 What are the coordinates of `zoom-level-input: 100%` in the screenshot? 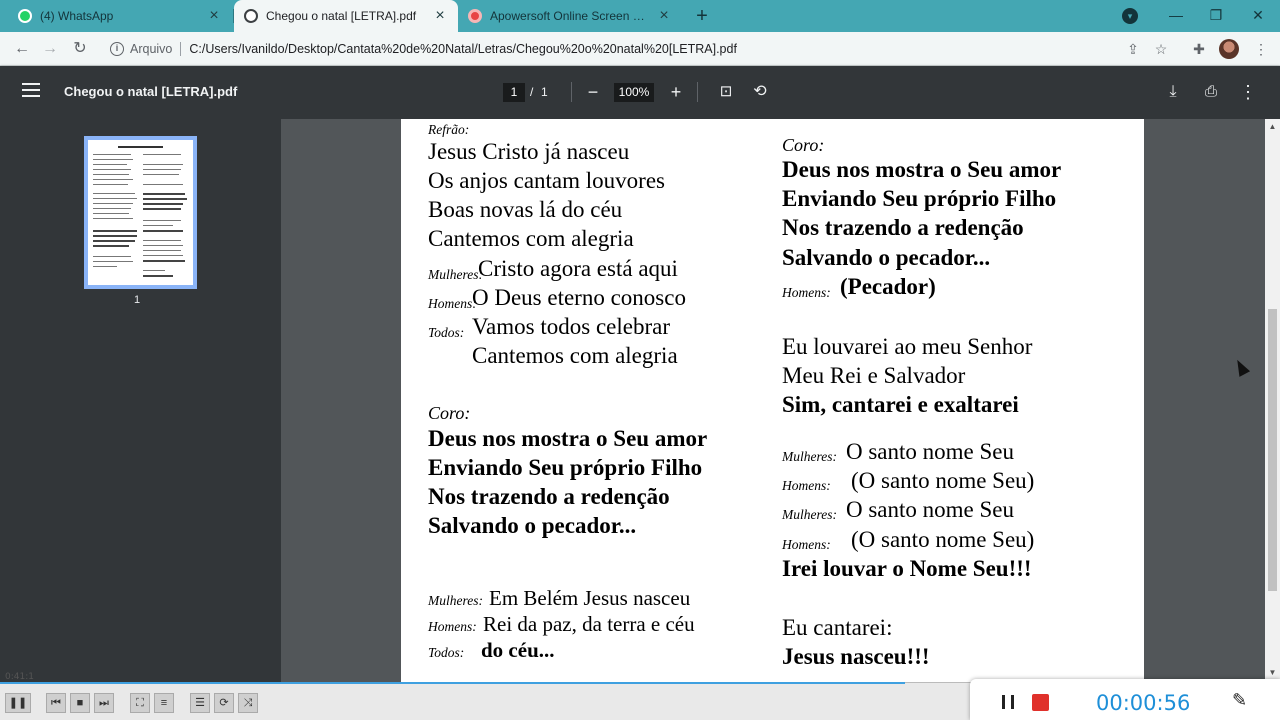 It's located at (634, 92).